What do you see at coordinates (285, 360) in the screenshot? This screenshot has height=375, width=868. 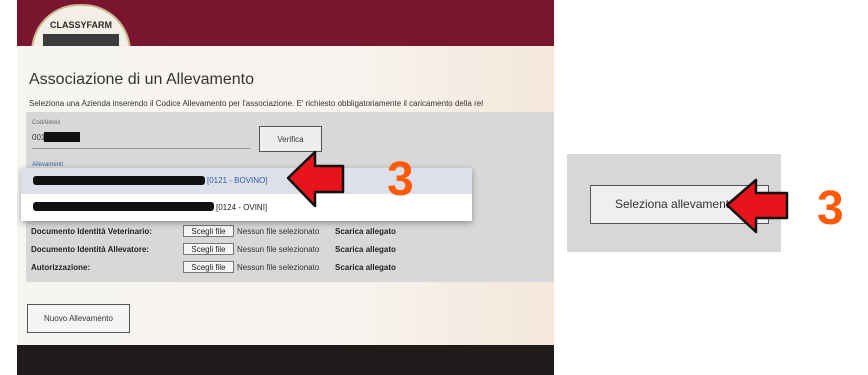 I see `footer-bar` at bounding box center [285, 360].